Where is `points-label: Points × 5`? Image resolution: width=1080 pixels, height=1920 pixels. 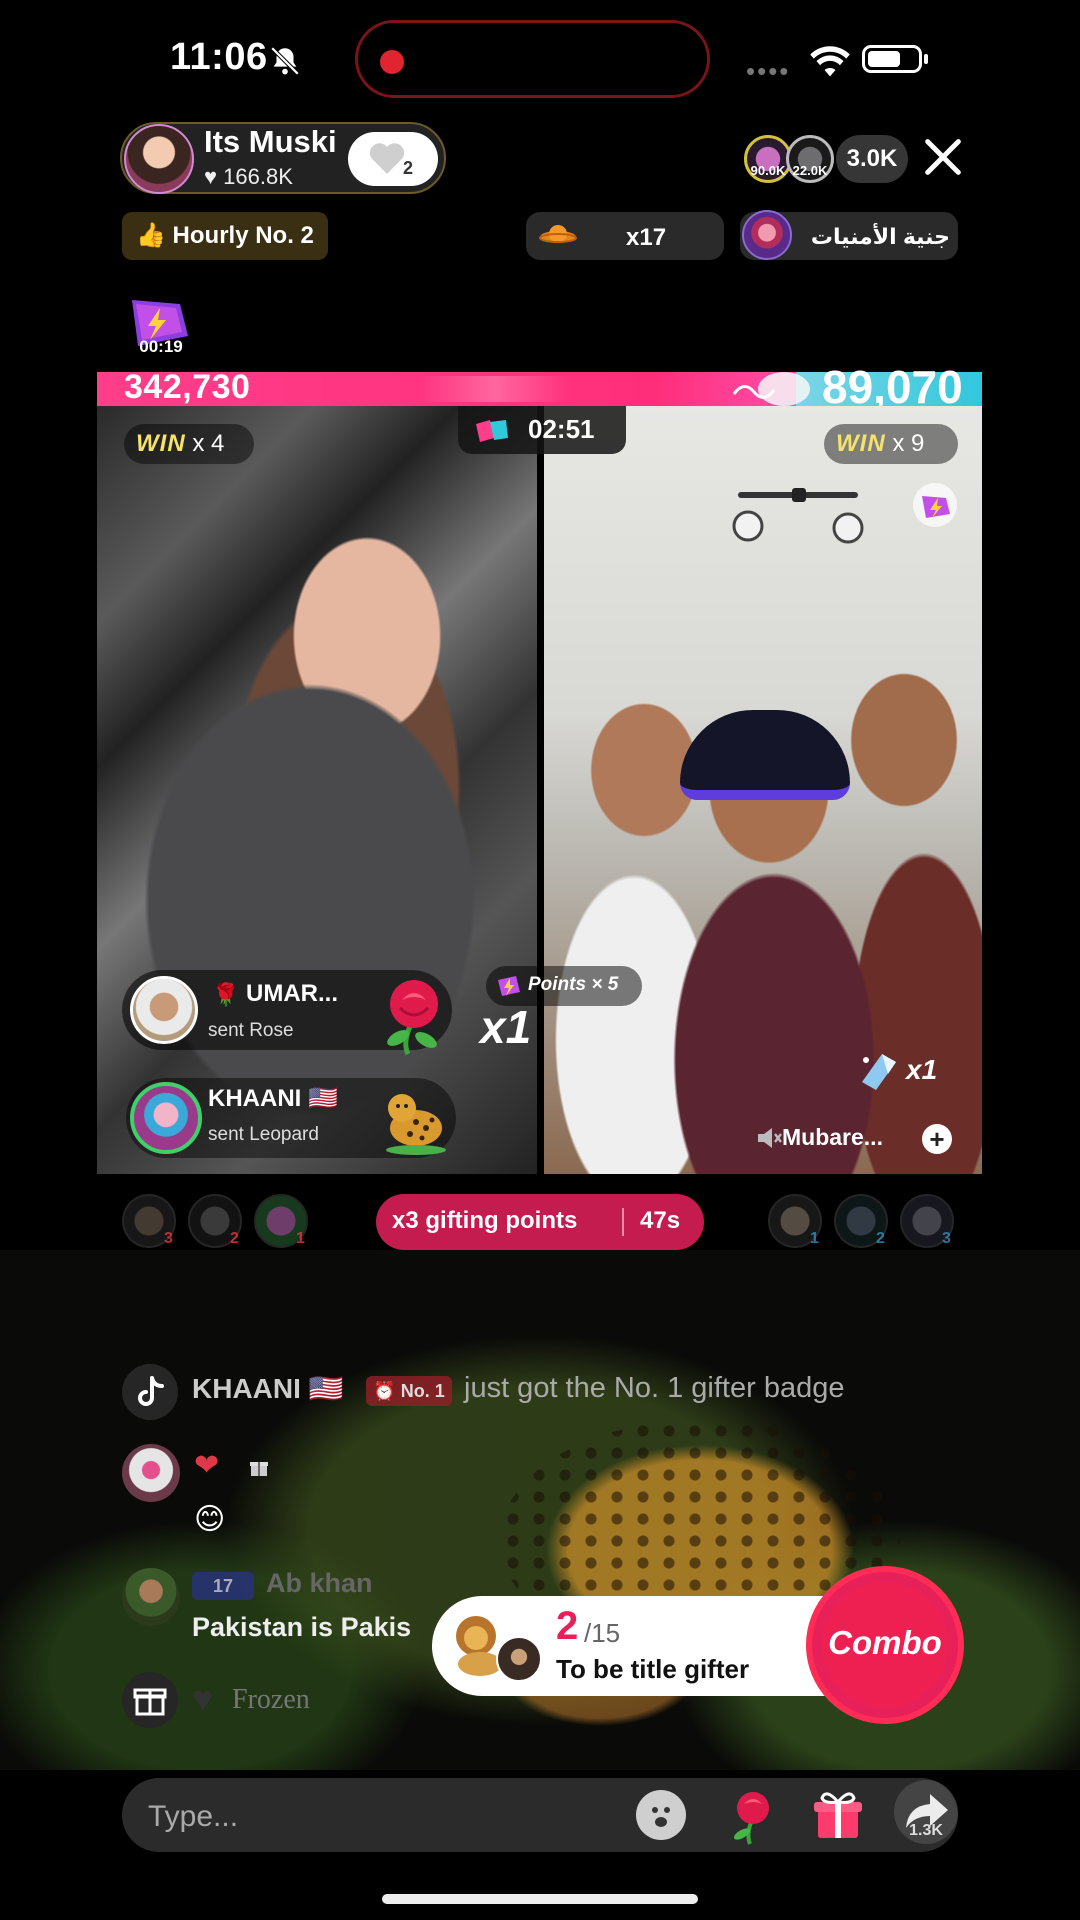
points-label: Points × 5 is located at coordinates (573, 984).